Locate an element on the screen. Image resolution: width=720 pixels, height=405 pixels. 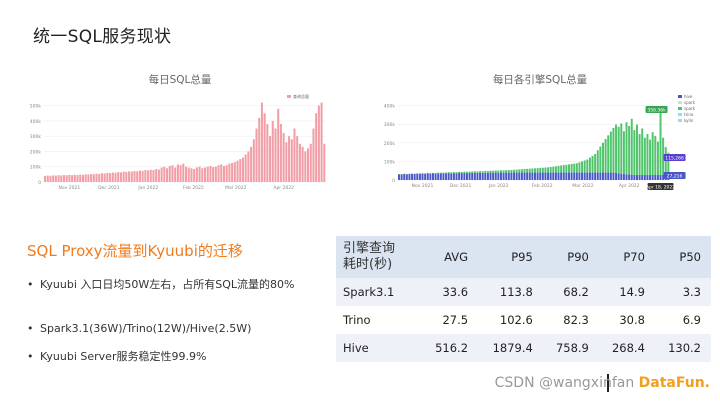
legend-label: kylin is located at coordinates (689, 120).